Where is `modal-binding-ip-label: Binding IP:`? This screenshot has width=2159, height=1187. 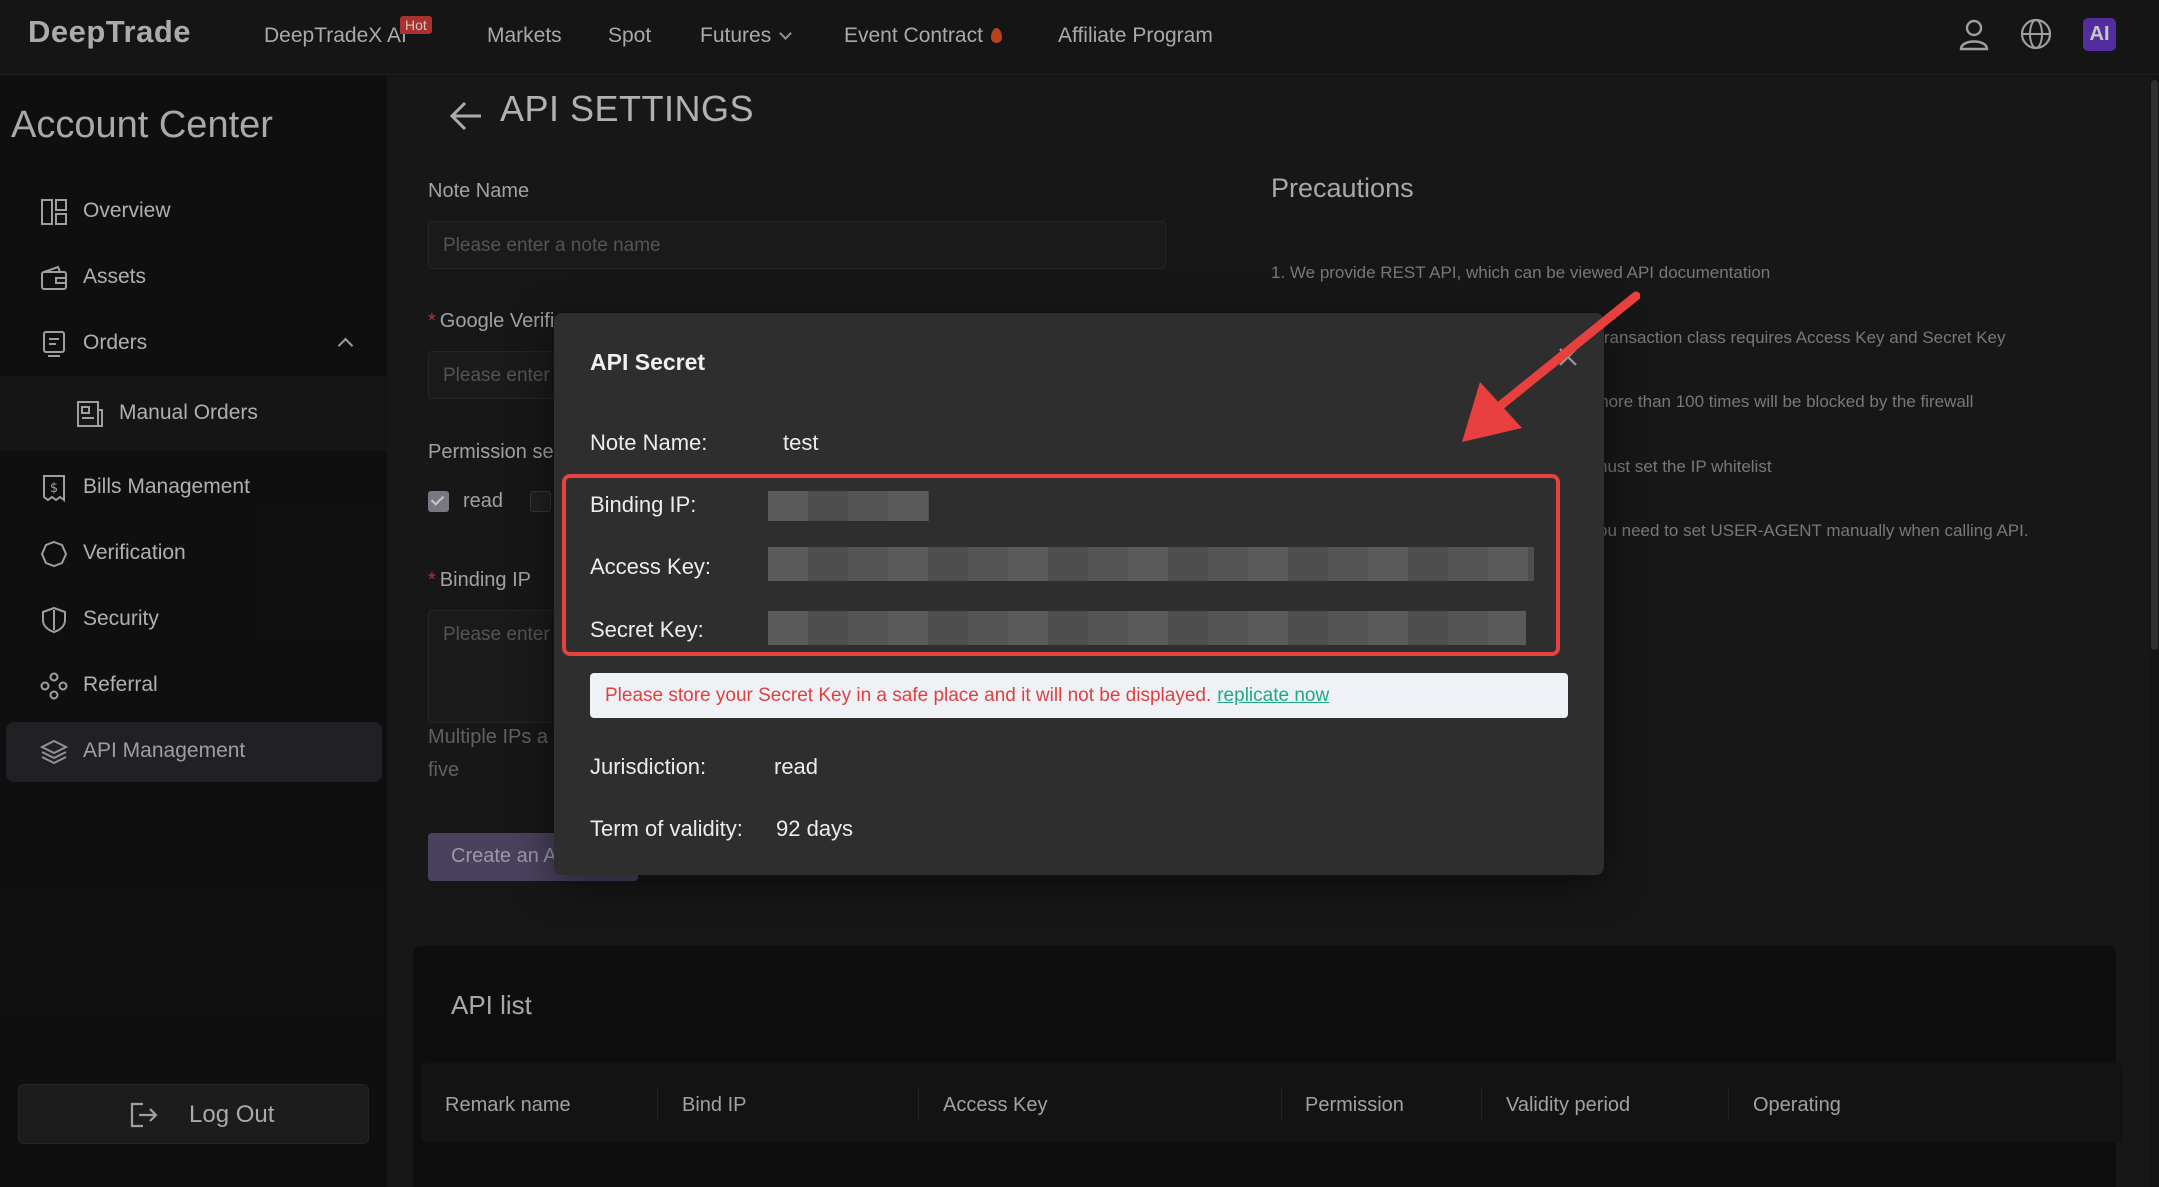 modal-binding-ip-label: Binding IP: is located at coordinates (643, 504).